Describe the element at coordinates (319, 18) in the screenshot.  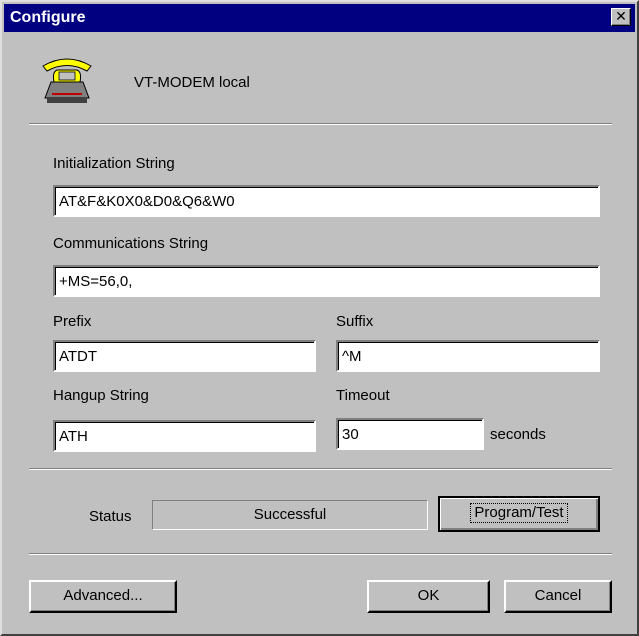
I see `title-bar: Configure ✕` at that location.